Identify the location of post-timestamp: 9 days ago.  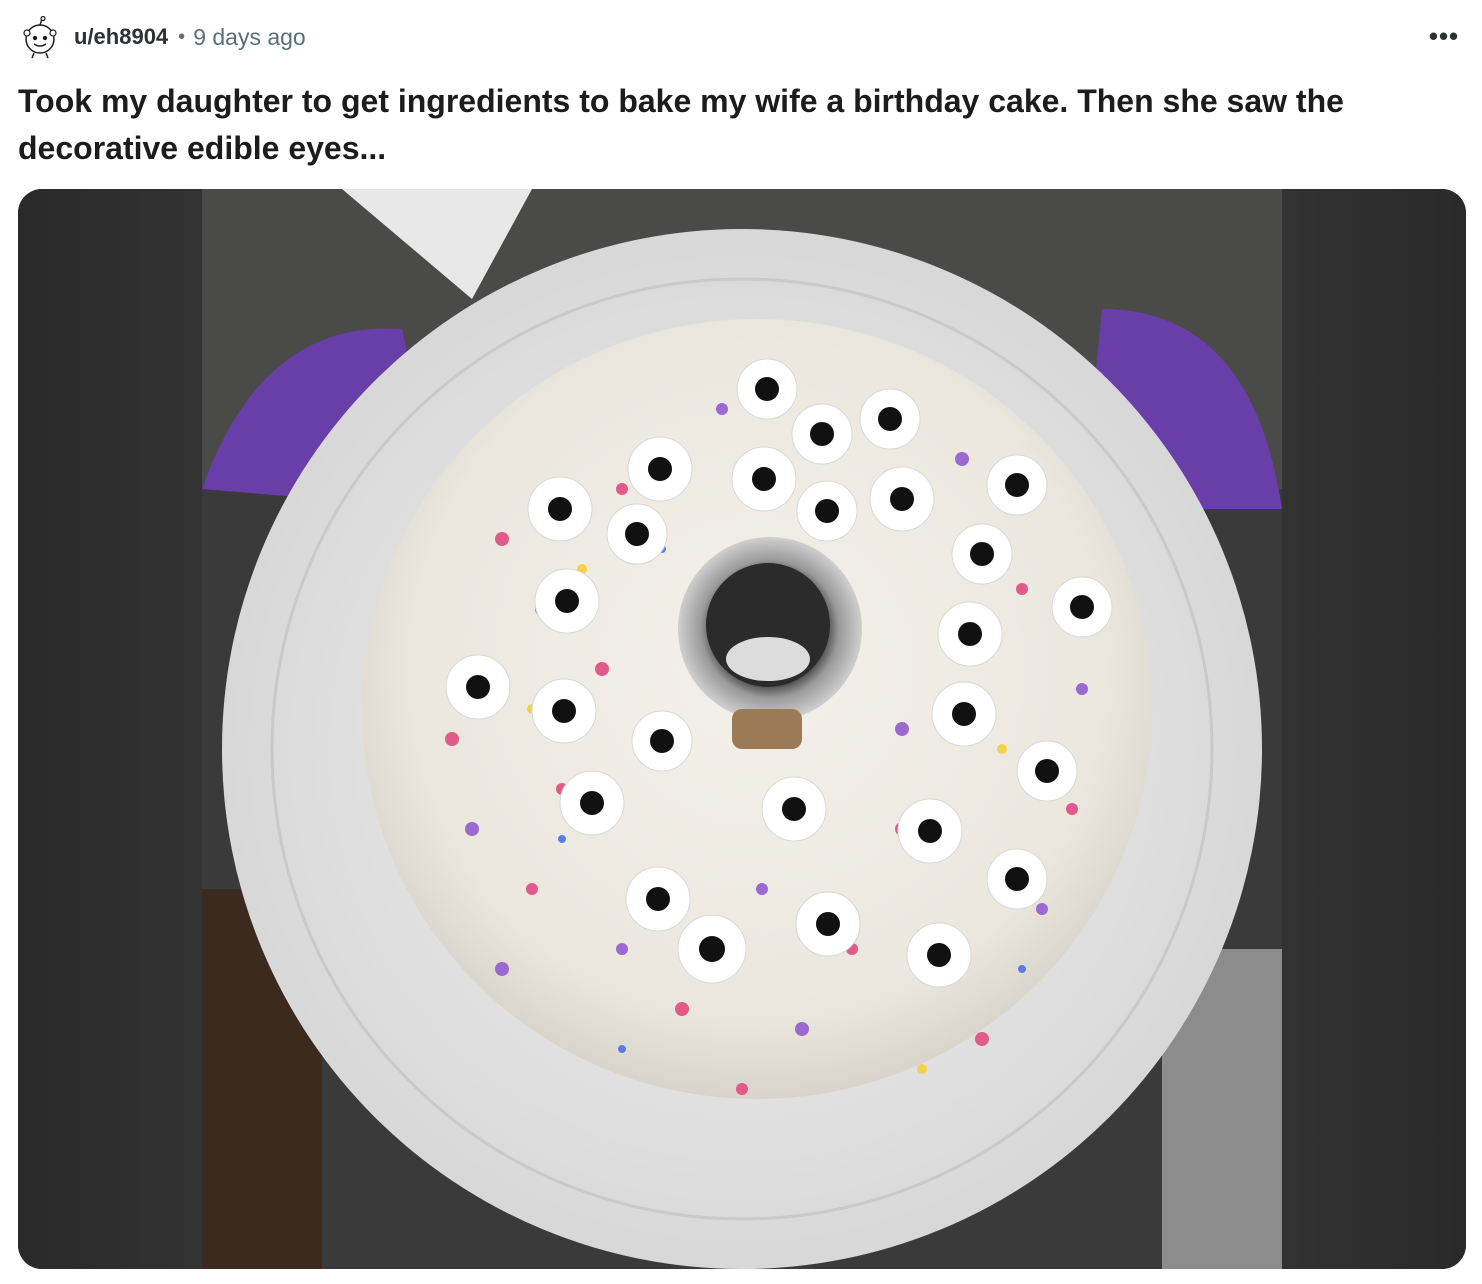
(249, 36).